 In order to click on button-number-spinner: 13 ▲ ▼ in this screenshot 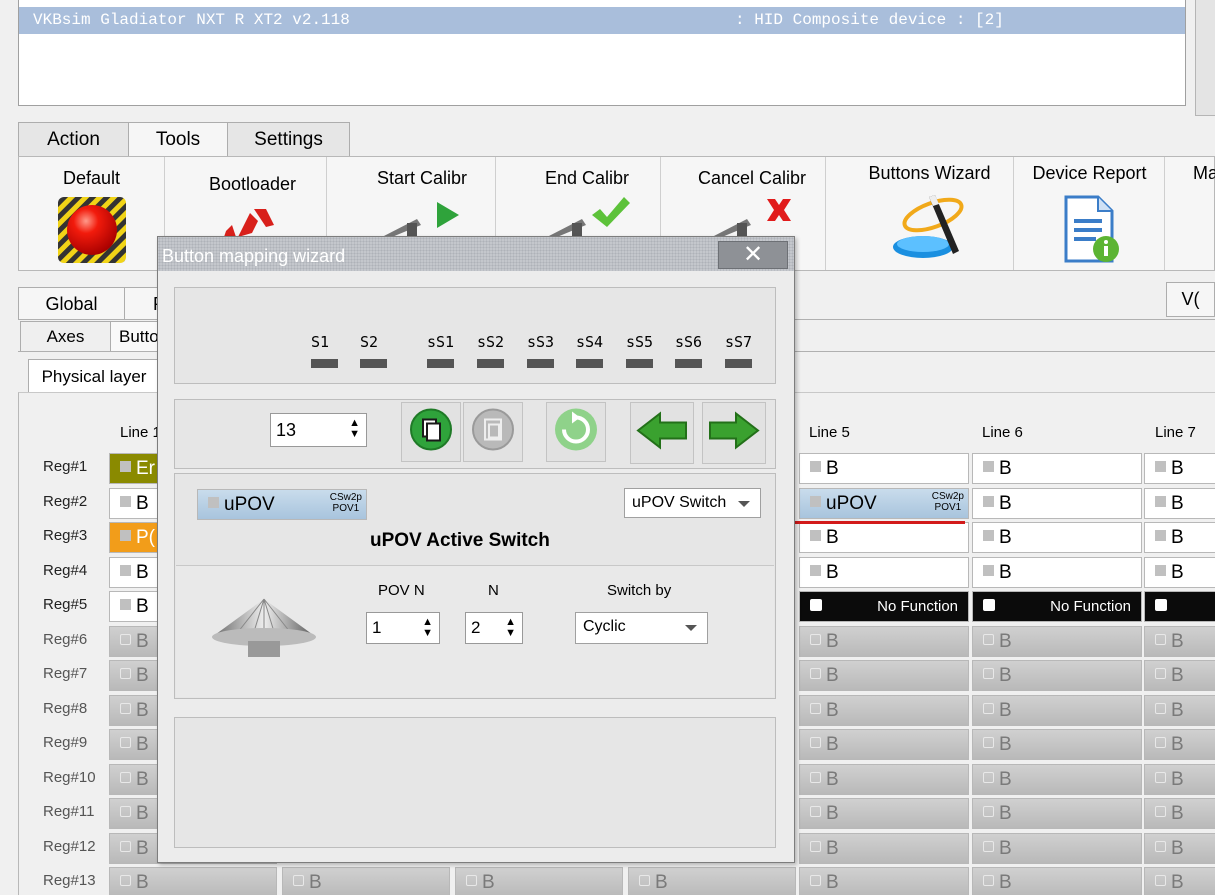, I will do `click(318, 430)`.